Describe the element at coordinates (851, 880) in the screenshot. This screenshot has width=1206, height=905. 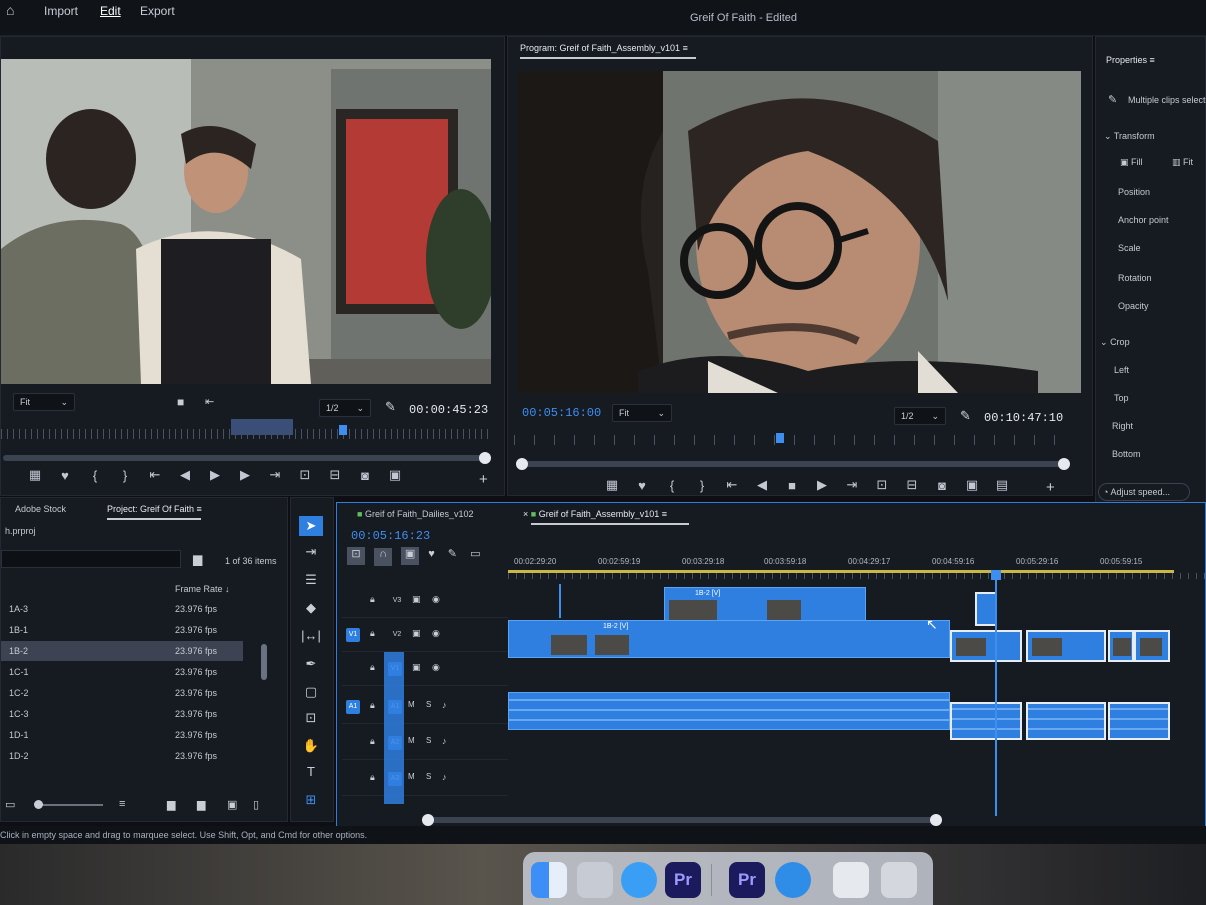
I see `downloads-icon` at that location.